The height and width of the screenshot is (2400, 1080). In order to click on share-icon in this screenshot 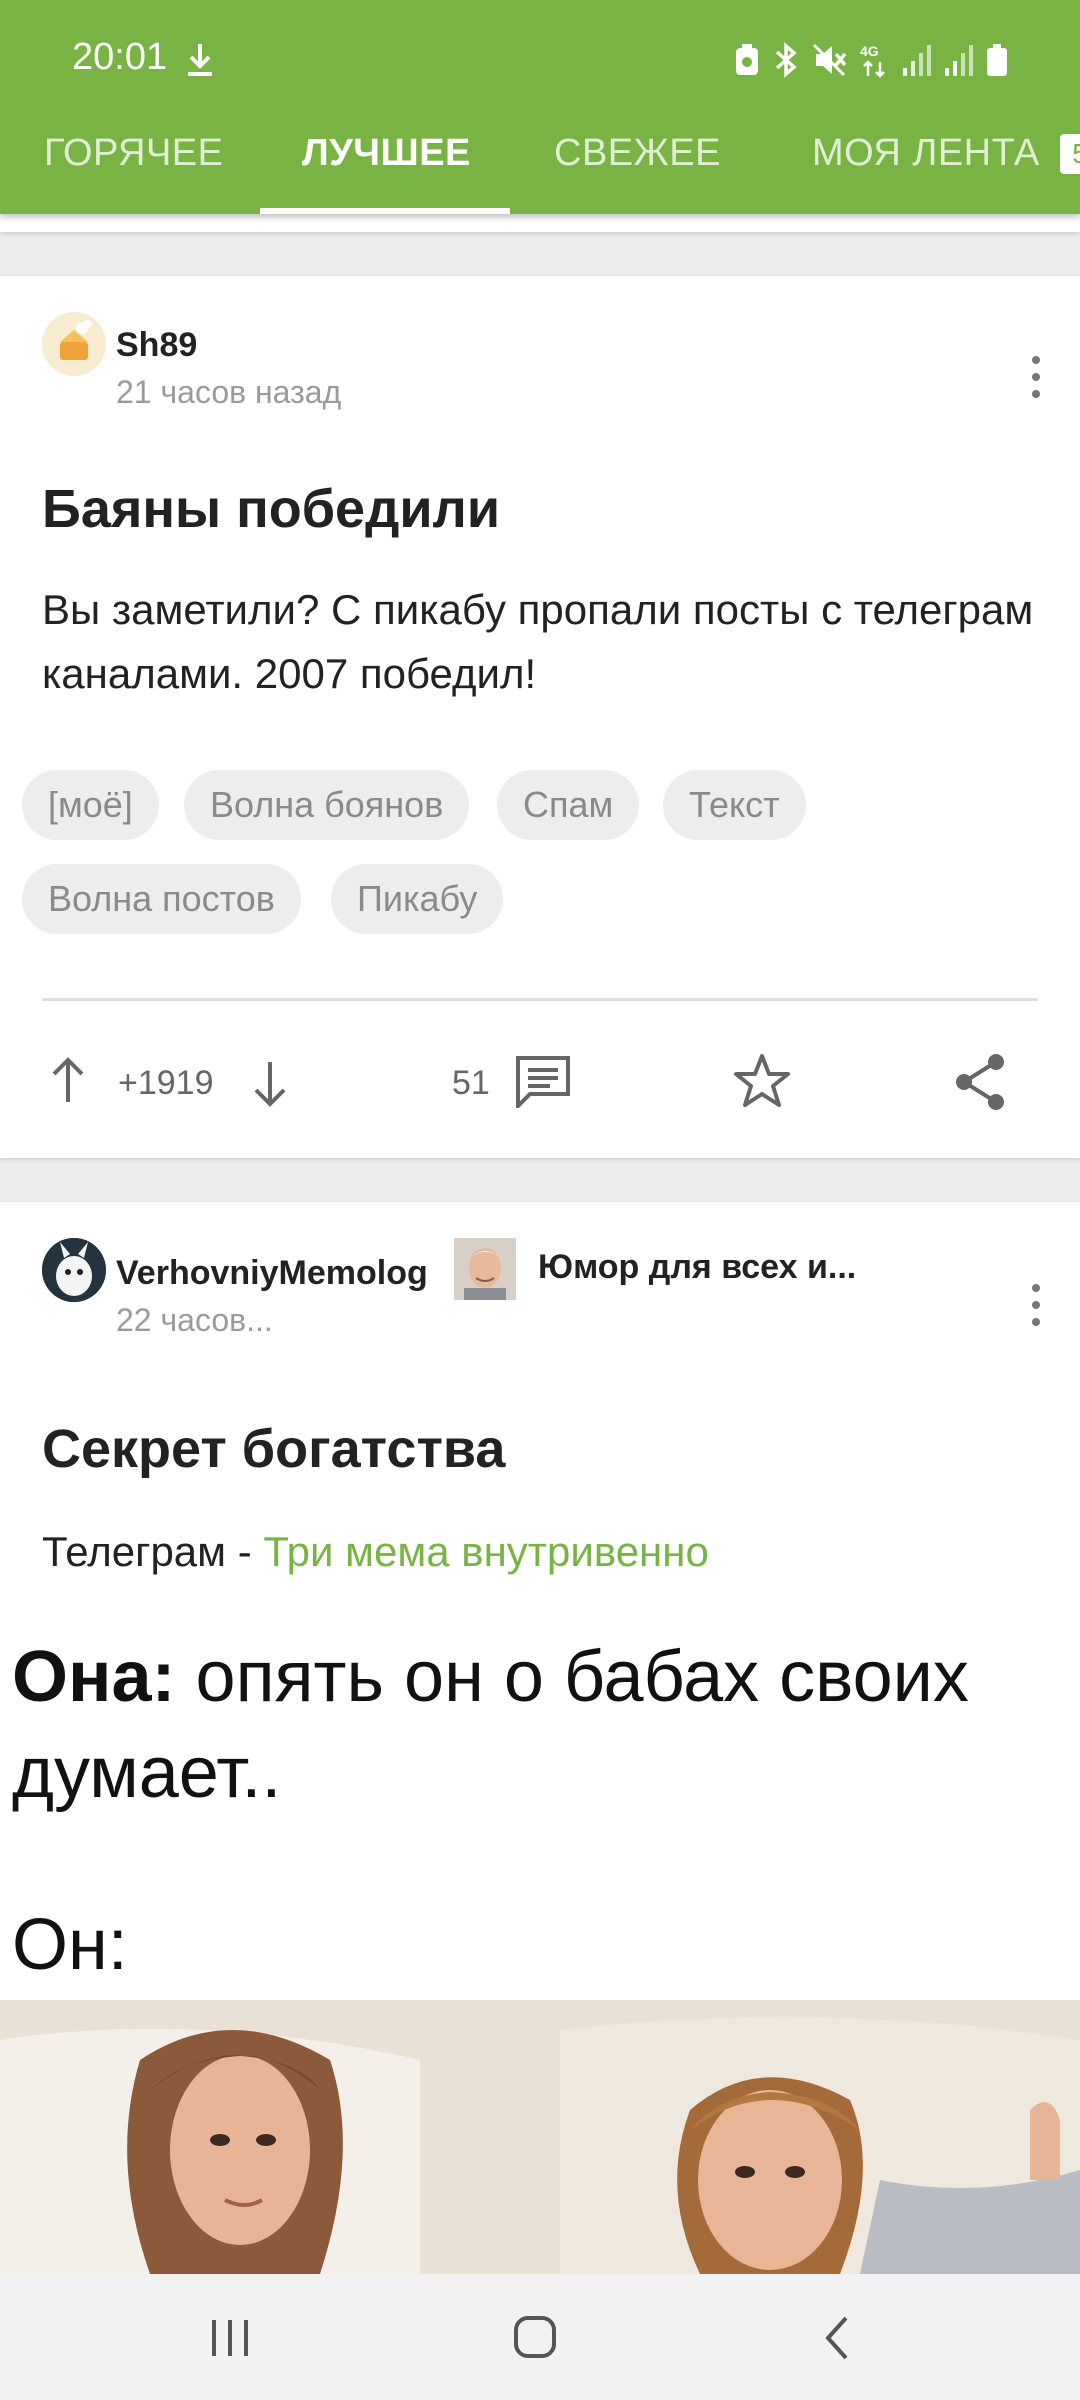, I will do `click(980, 1084)`.